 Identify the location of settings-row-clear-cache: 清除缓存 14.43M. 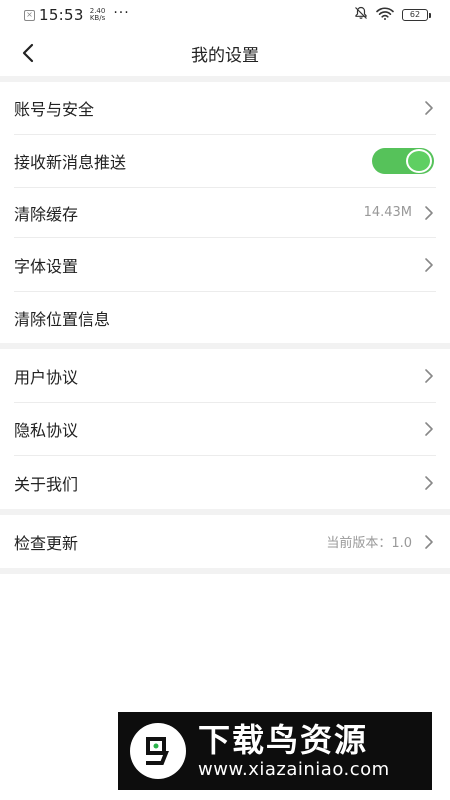
(225, 213).